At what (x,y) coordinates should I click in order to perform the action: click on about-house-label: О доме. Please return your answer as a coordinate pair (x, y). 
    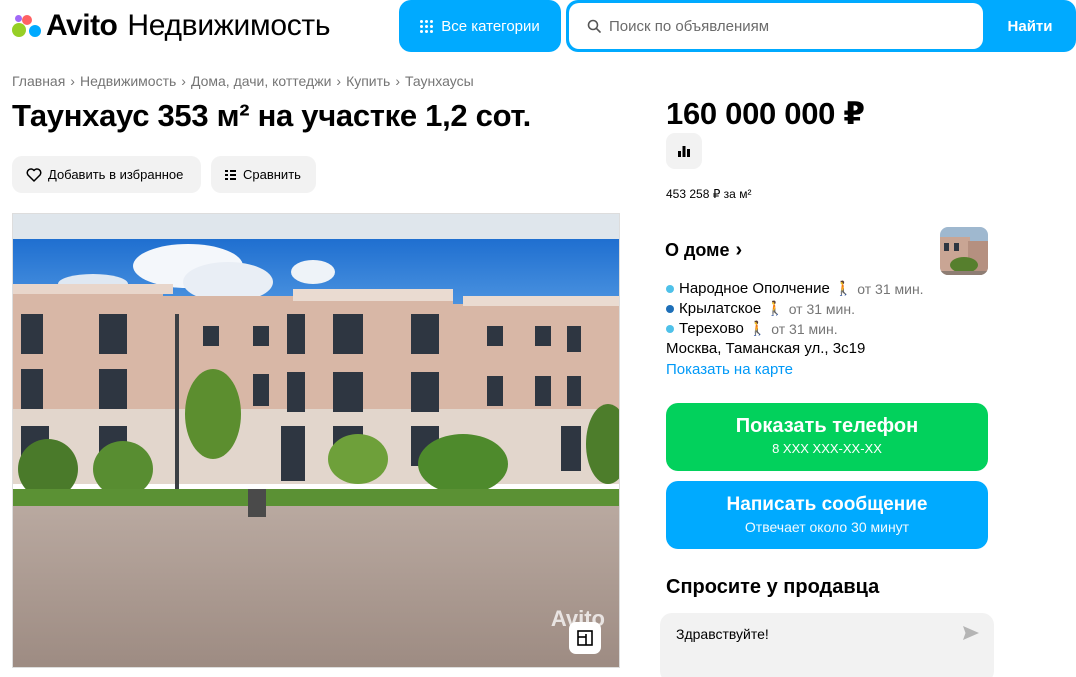
    Looking at the image, I should click on (697, 250).